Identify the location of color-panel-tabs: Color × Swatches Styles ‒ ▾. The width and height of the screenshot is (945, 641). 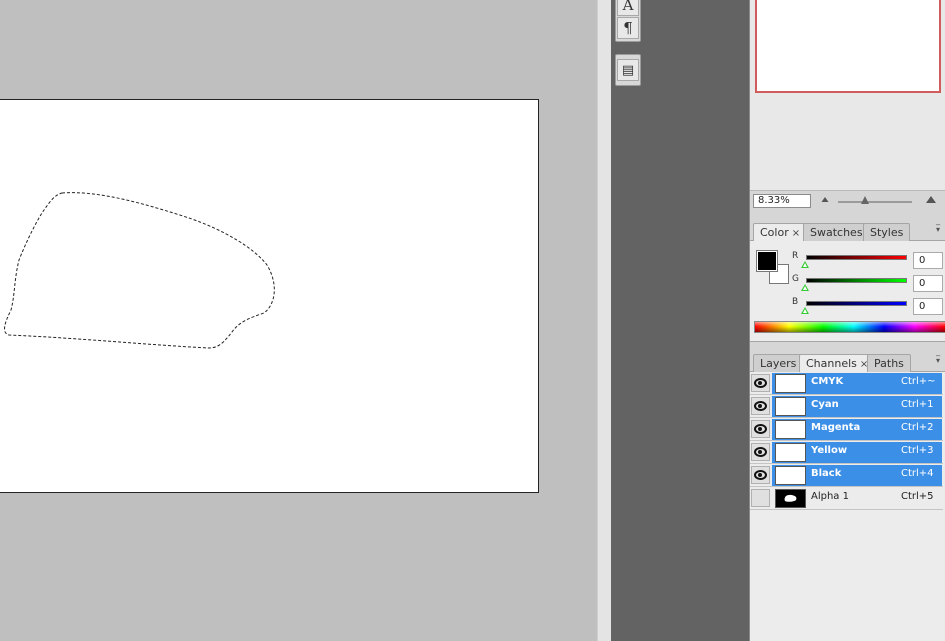
(847, 230).